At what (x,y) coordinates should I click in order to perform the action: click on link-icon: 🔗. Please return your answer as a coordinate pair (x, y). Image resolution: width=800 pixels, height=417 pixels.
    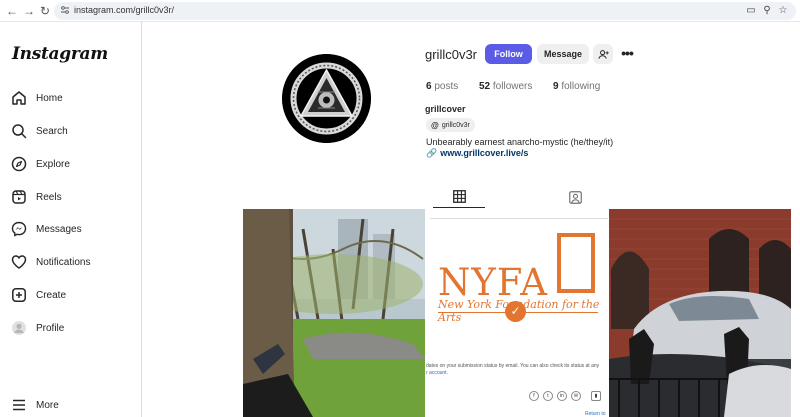
    Looking at the image, I should click on (432, 153).